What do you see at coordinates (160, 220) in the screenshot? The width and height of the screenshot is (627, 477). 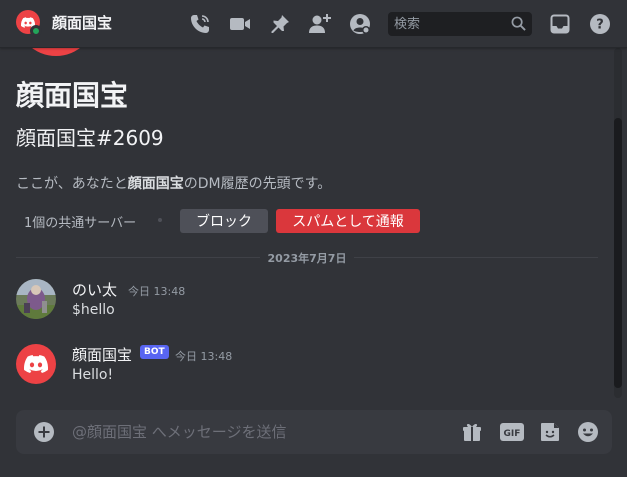 I see `separator-dot` at bounding box center [160, 220].